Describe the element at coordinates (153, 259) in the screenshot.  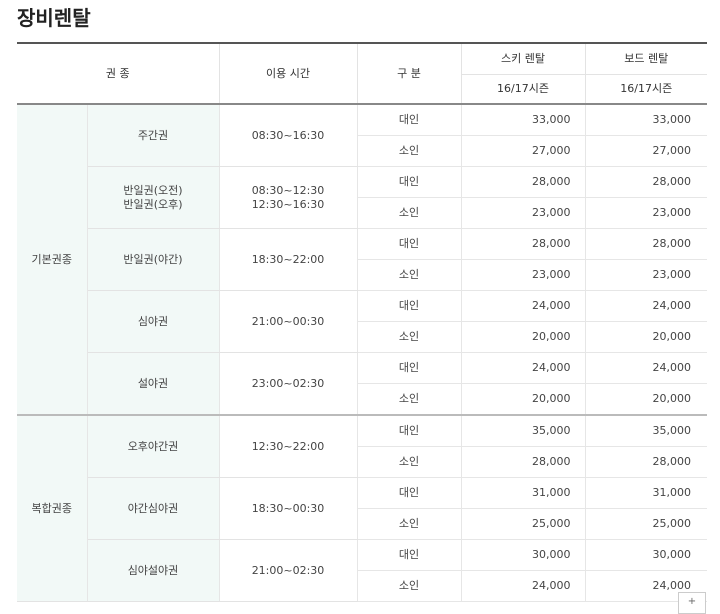
I see `ticket-name: 반일권(야간)` at that location.